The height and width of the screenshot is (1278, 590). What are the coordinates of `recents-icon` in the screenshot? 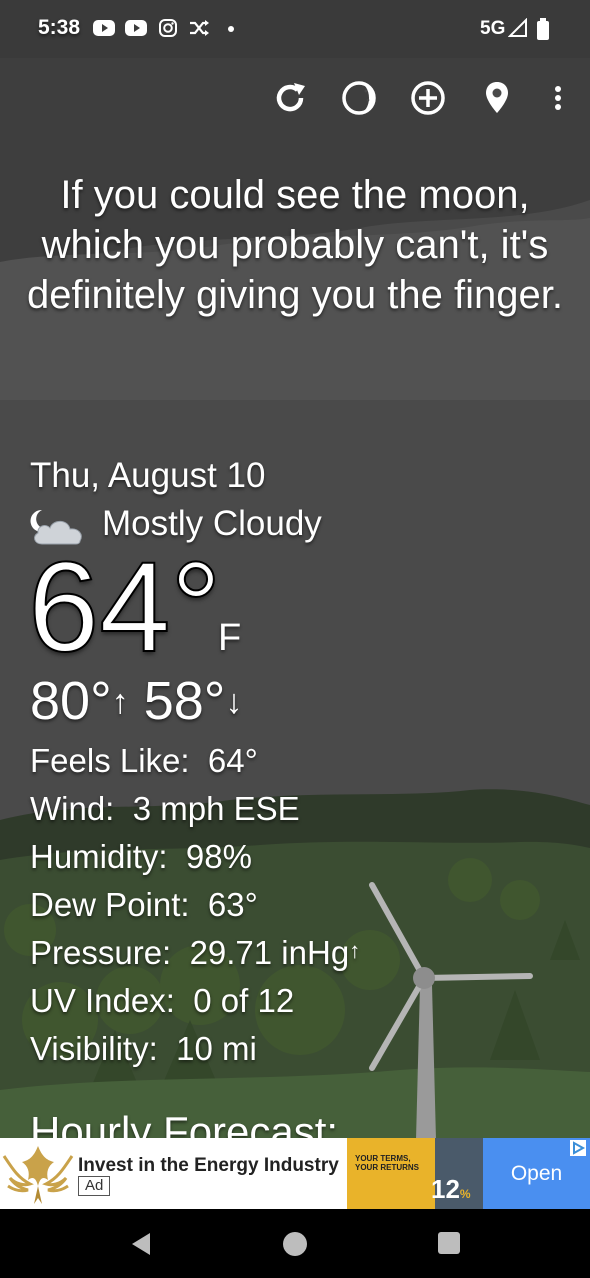 It's located at (449, 1243).